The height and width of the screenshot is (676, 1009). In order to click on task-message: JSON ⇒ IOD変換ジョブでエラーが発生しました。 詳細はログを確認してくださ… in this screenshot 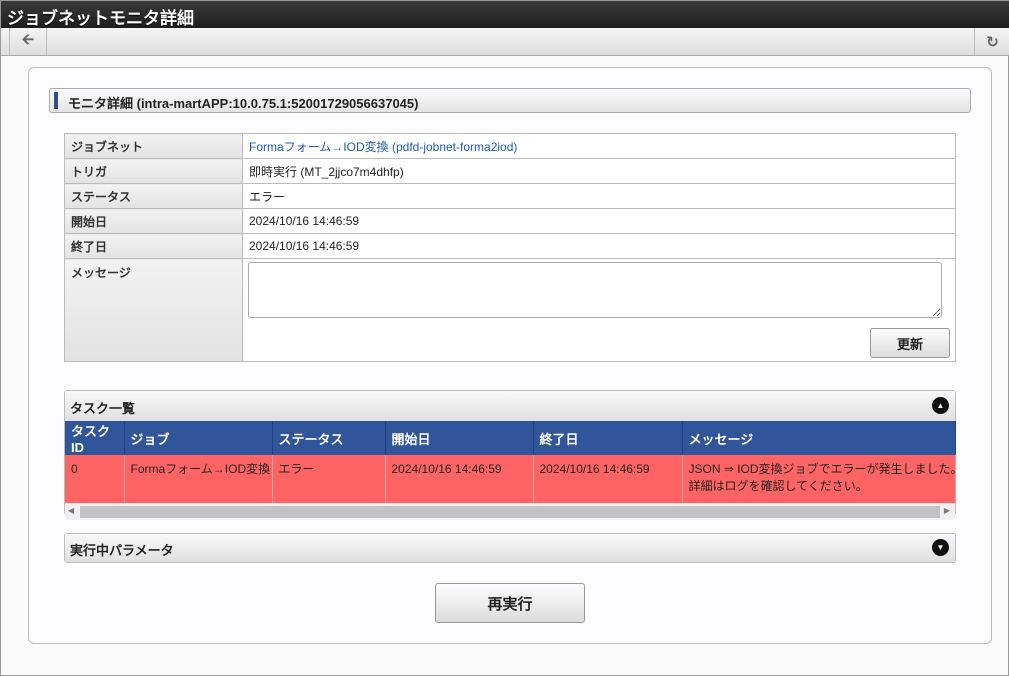, I will do `click(819, 479)`.